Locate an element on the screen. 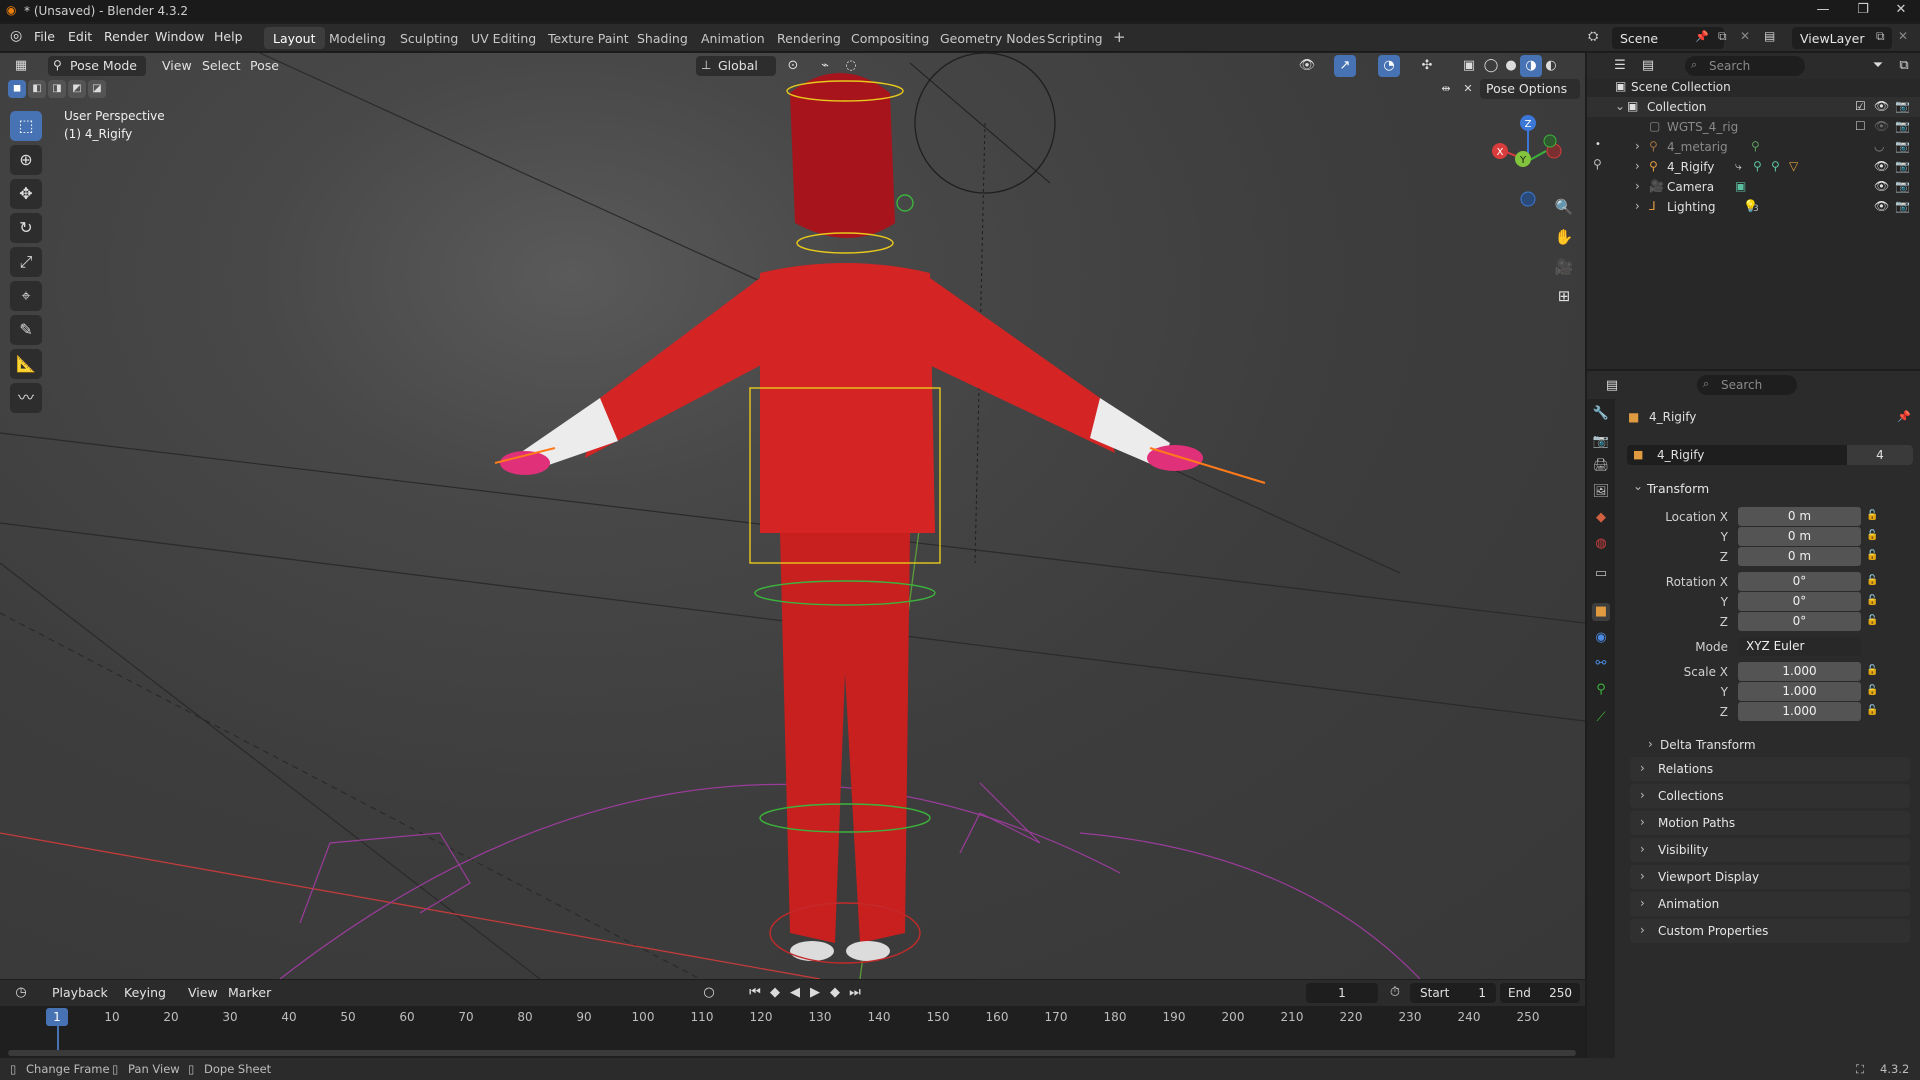 This screenshot has height=1080, width=1920. delete-view-layer-icon: ✕ is located at coordinates (1903, 36).